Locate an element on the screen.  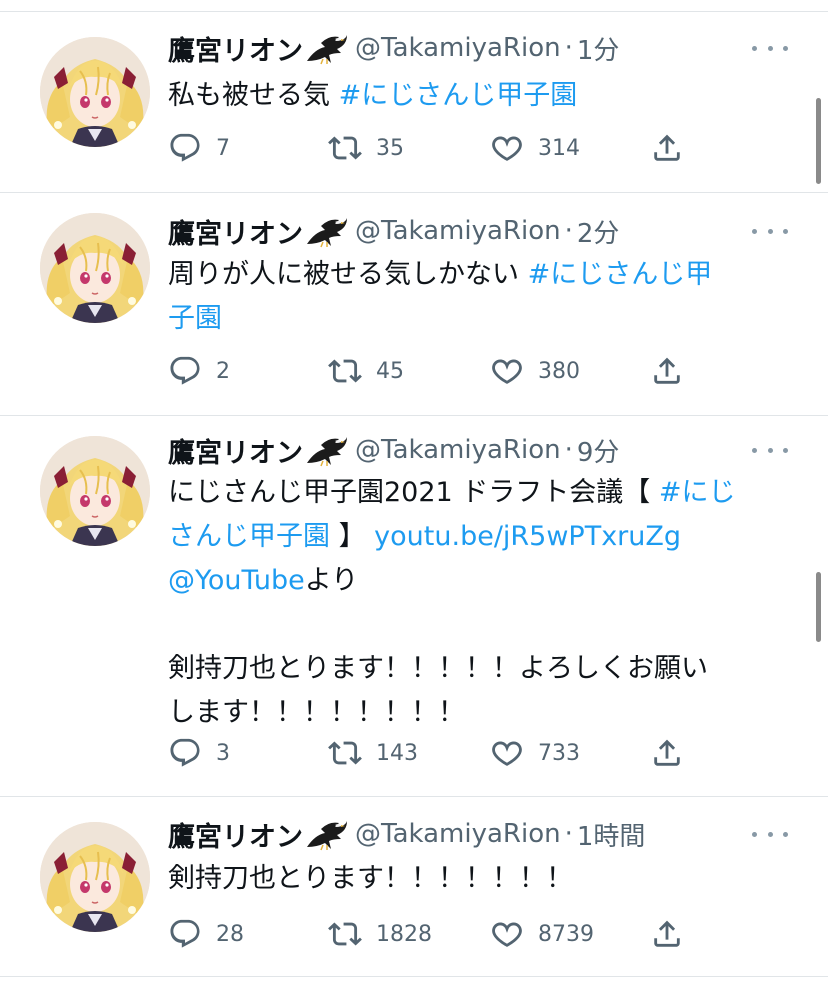
tweet-actions: 28 1828 8739 is located at coordinates (438, 934).